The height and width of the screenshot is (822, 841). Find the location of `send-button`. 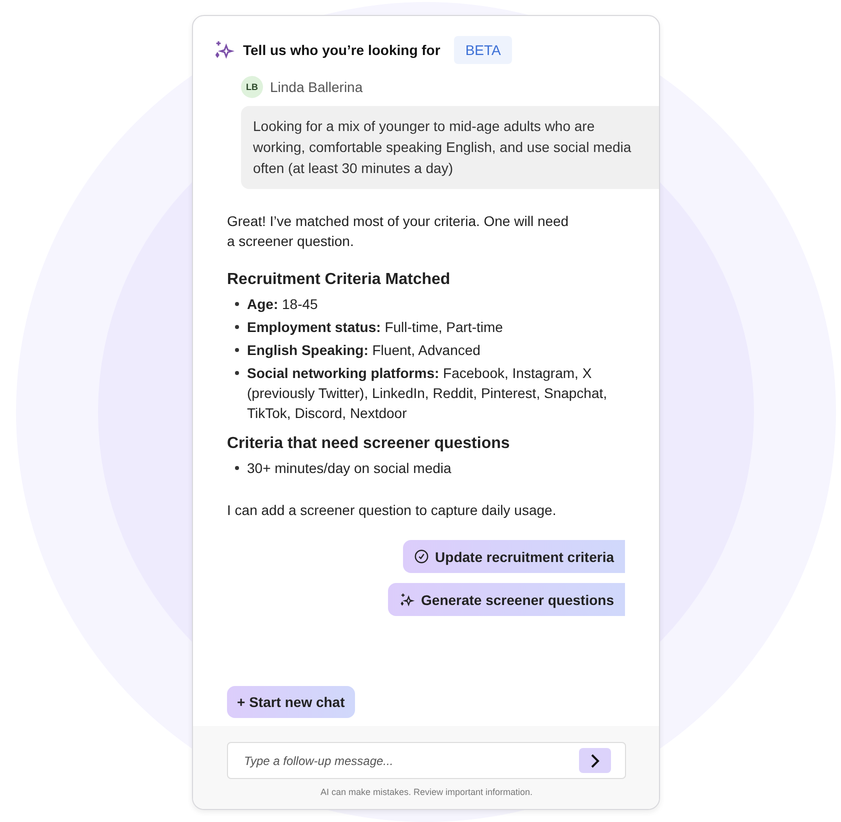

send-button is located at coordinates (595, 760).